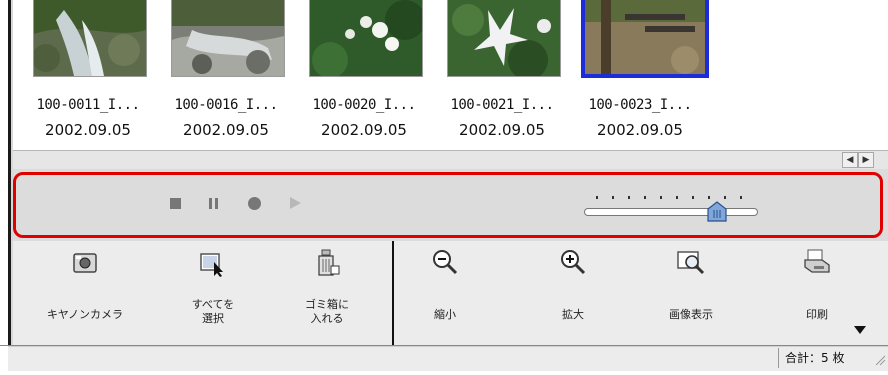 The height and width of the screenshot is (375, 888). I want to click on horizontal-scrollbar, so click(450, 159).